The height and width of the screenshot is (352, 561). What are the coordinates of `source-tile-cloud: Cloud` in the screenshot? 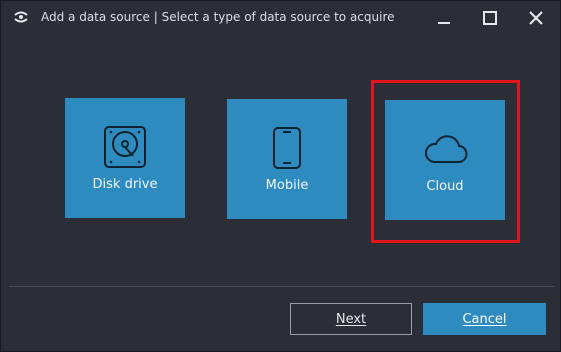 It's located at (445, 160).